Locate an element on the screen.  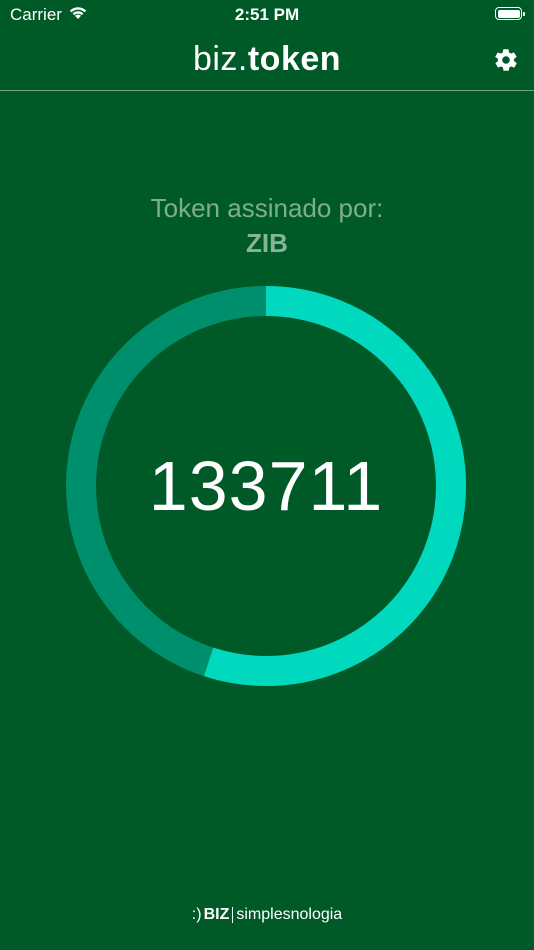
status-bar: Carrier 2:51 PM is located at coordinates (267, 16).